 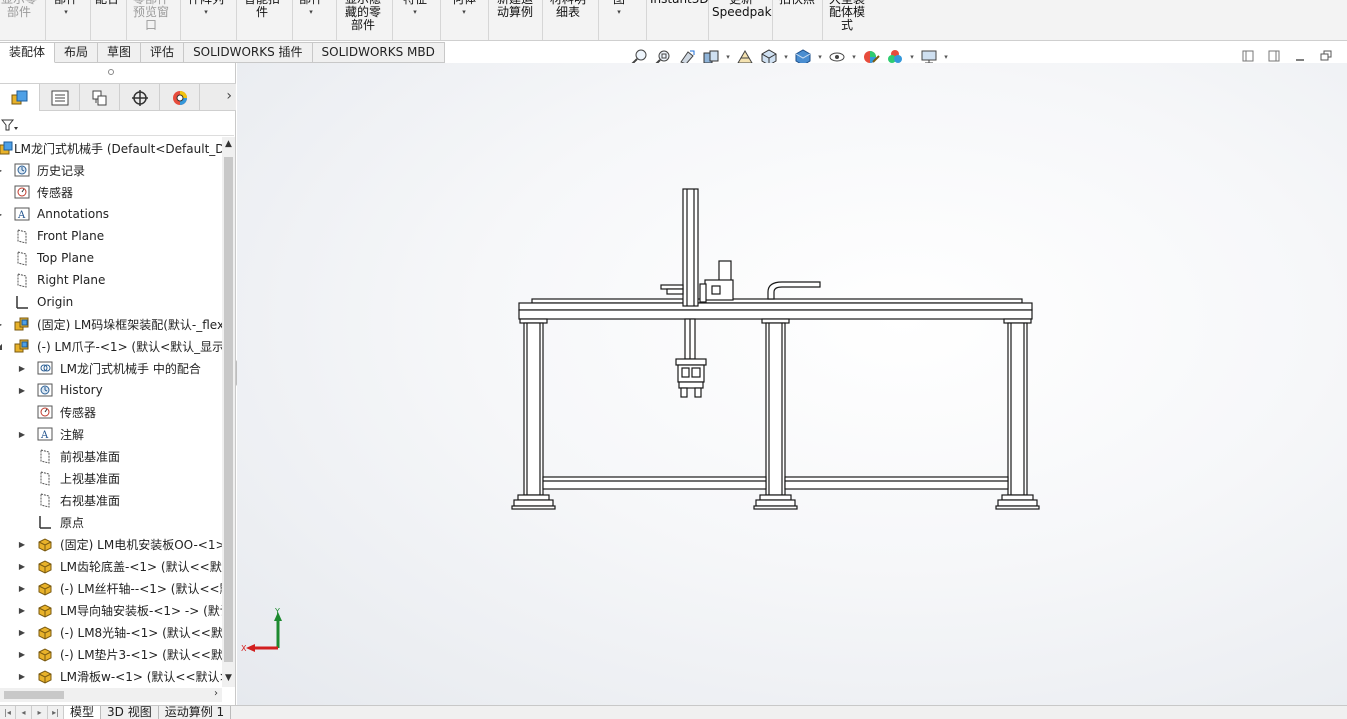 I want to click on tree-item: ▶ LM龙门式机械手 中的配合, so click(x=111, y=368).